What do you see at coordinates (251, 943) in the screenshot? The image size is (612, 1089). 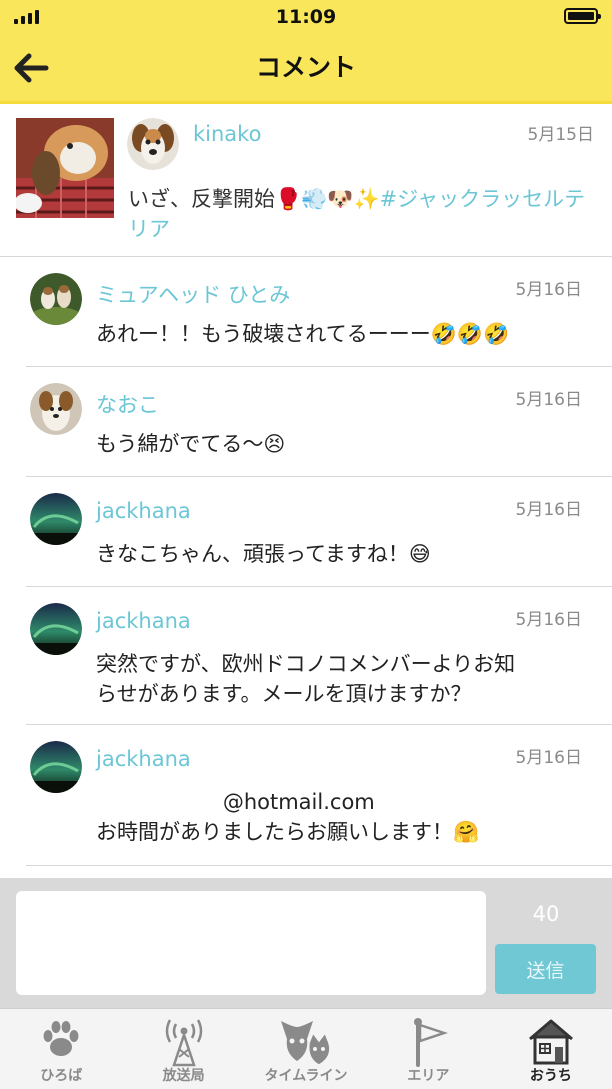 I see `comment-input` at bounding box center [251, 943].